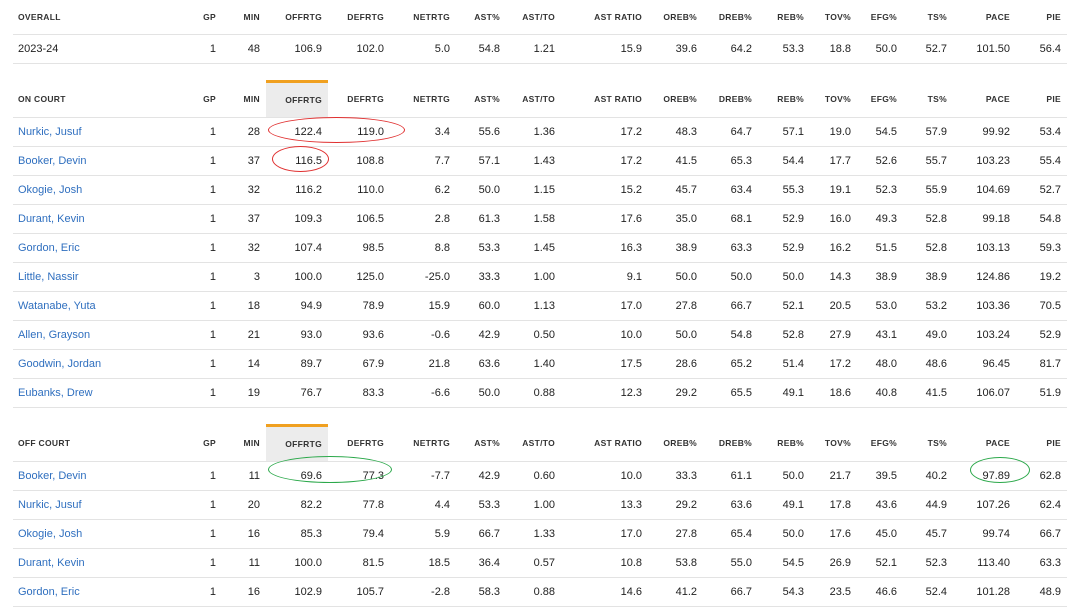 Image resolution: width=1080 pixels, height=607 pixels. I want to click on spacer-cell, so click(540, 417).